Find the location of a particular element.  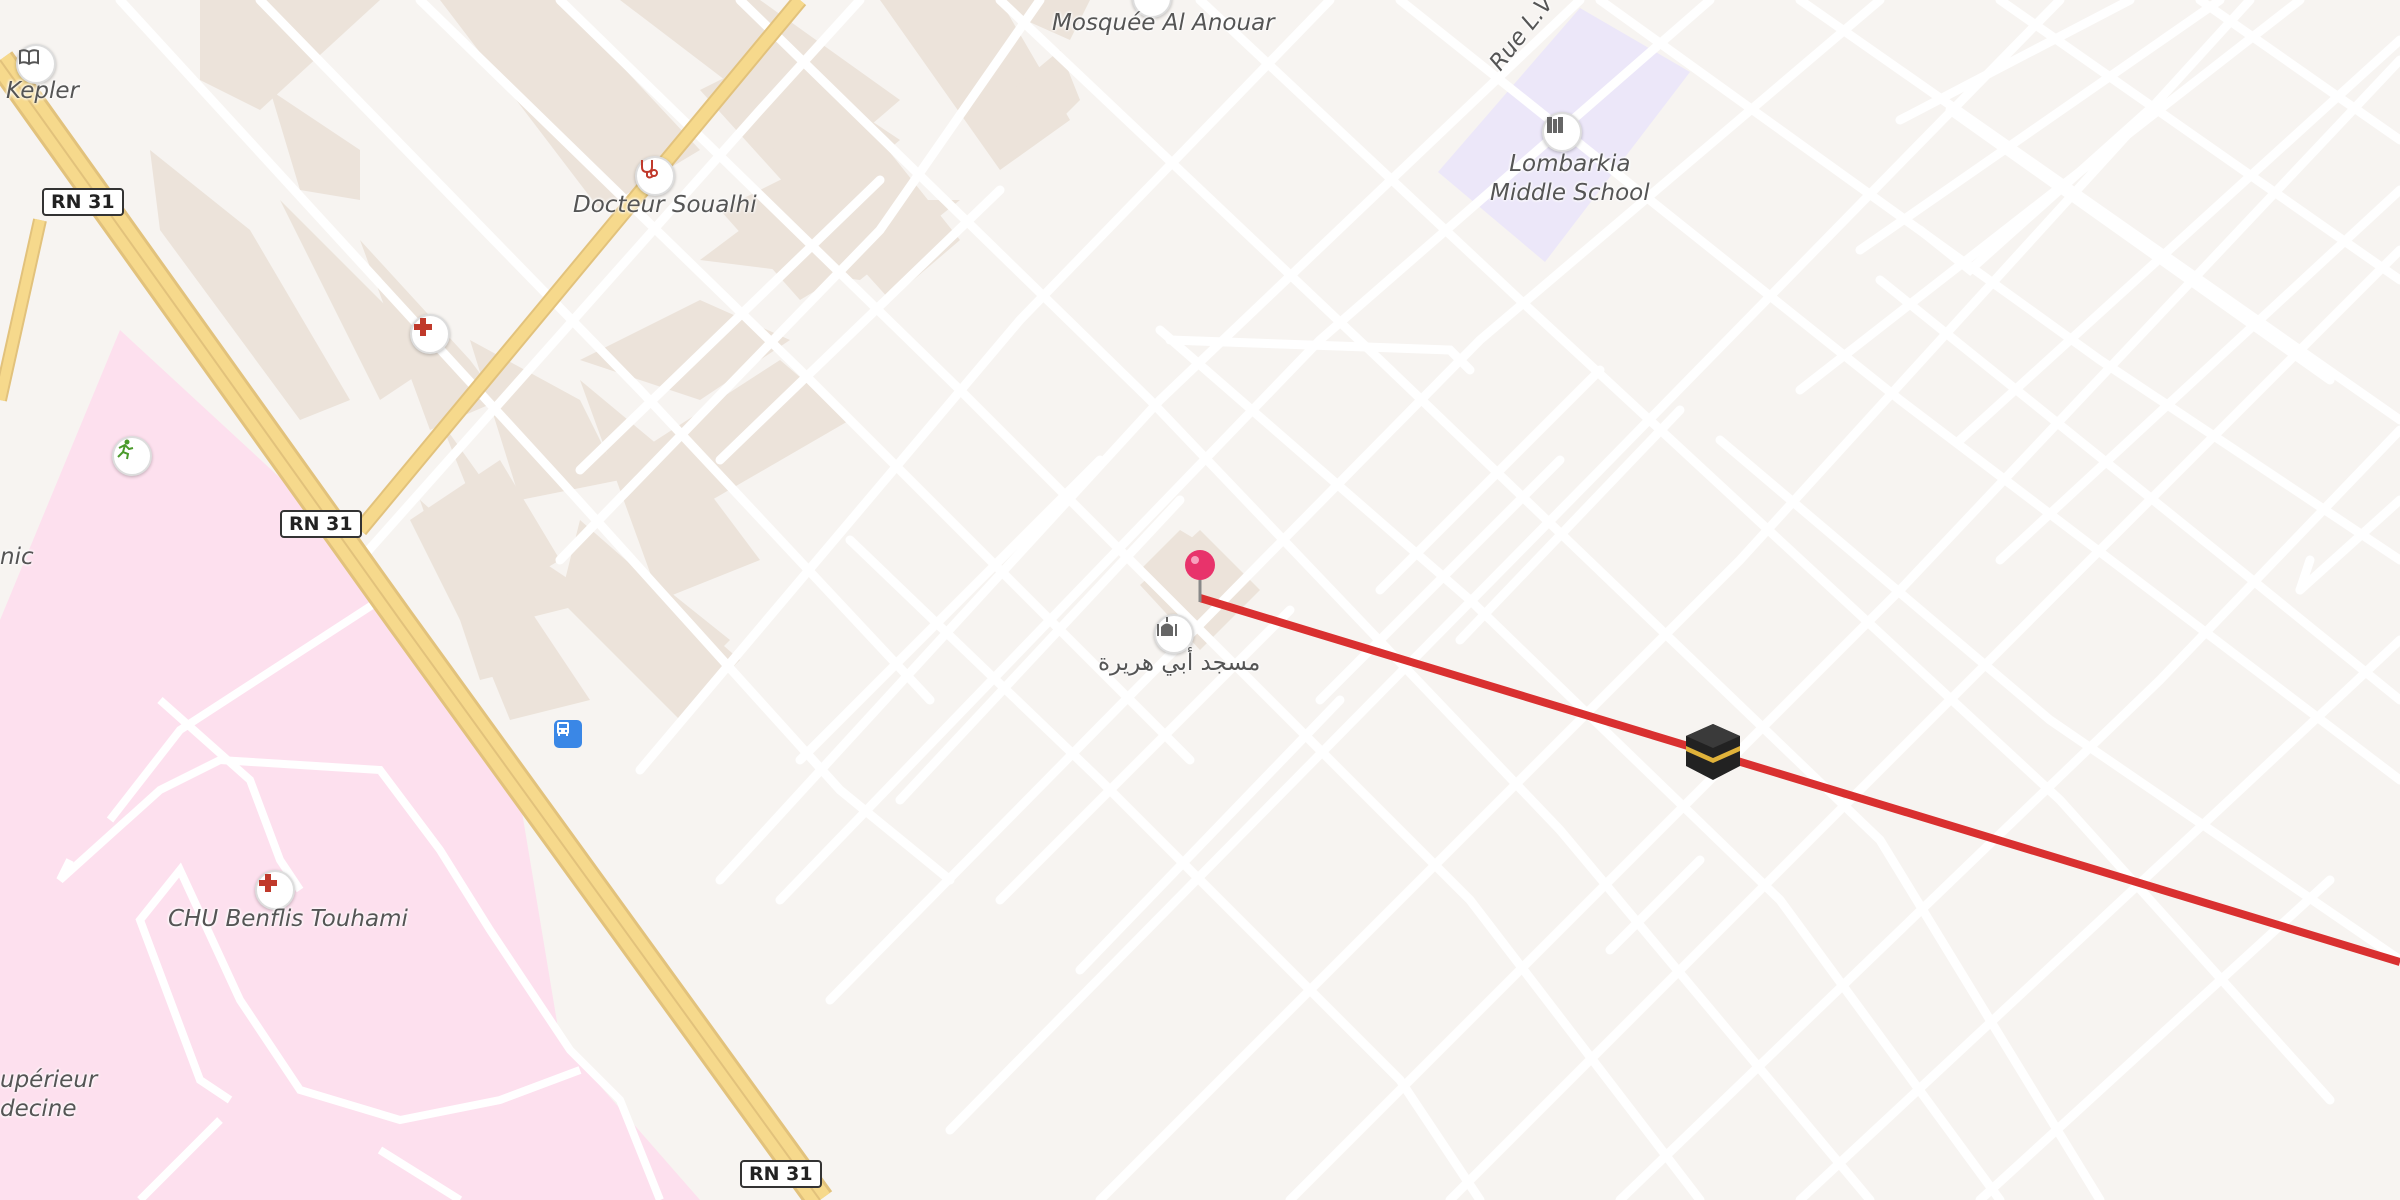

place-label-chu: CHU Benflis Touhami is located at coordinates (288, 919).